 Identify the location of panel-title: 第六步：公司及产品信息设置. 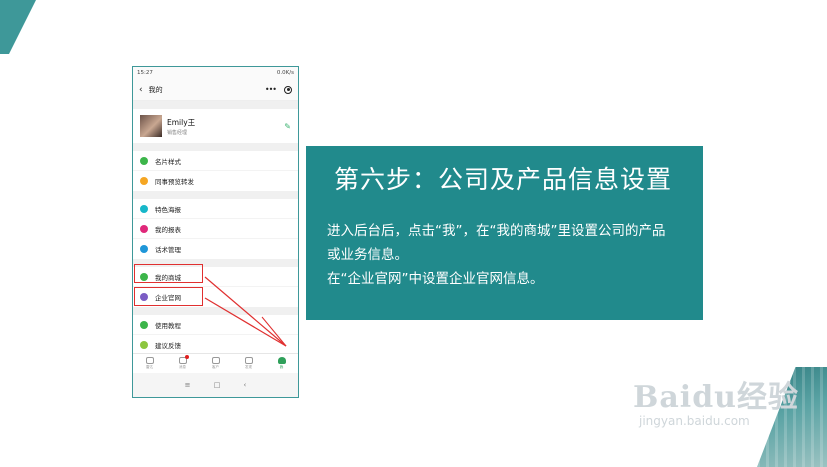
(503, 179).